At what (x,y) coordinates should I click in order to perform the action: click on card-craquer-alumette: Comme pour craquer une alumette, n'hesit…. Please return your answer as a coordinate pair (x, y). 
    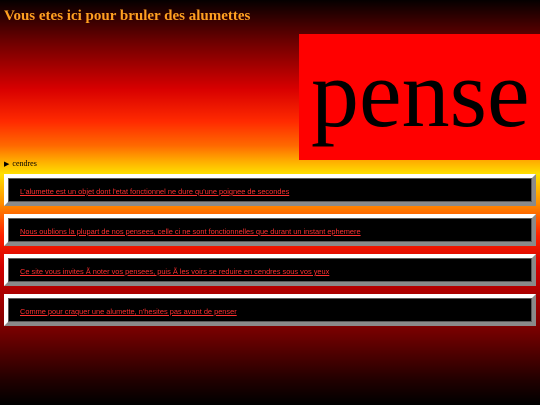
    Looking at the image, I should click on (270, 310).